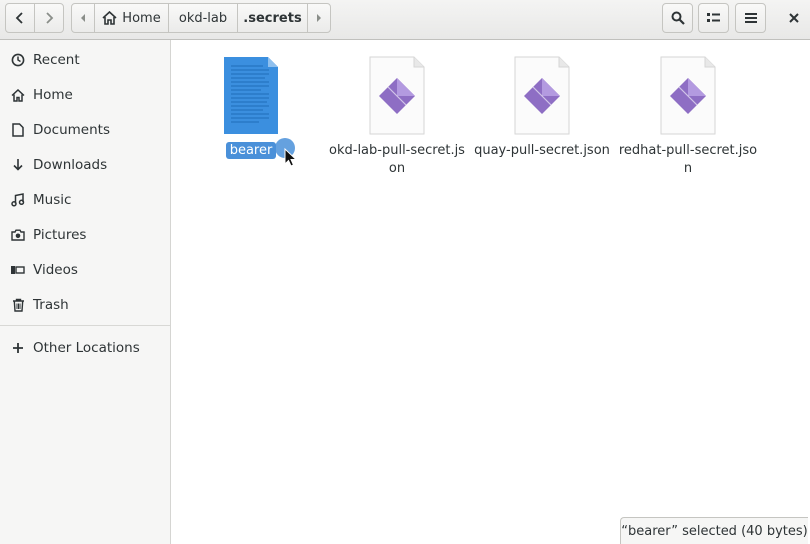 The image size is (810, 544). What do you see at coordinates (85, 95) in the screenshot?
I see `sidebar-item-home: Home` at bounding box center [85, 95].